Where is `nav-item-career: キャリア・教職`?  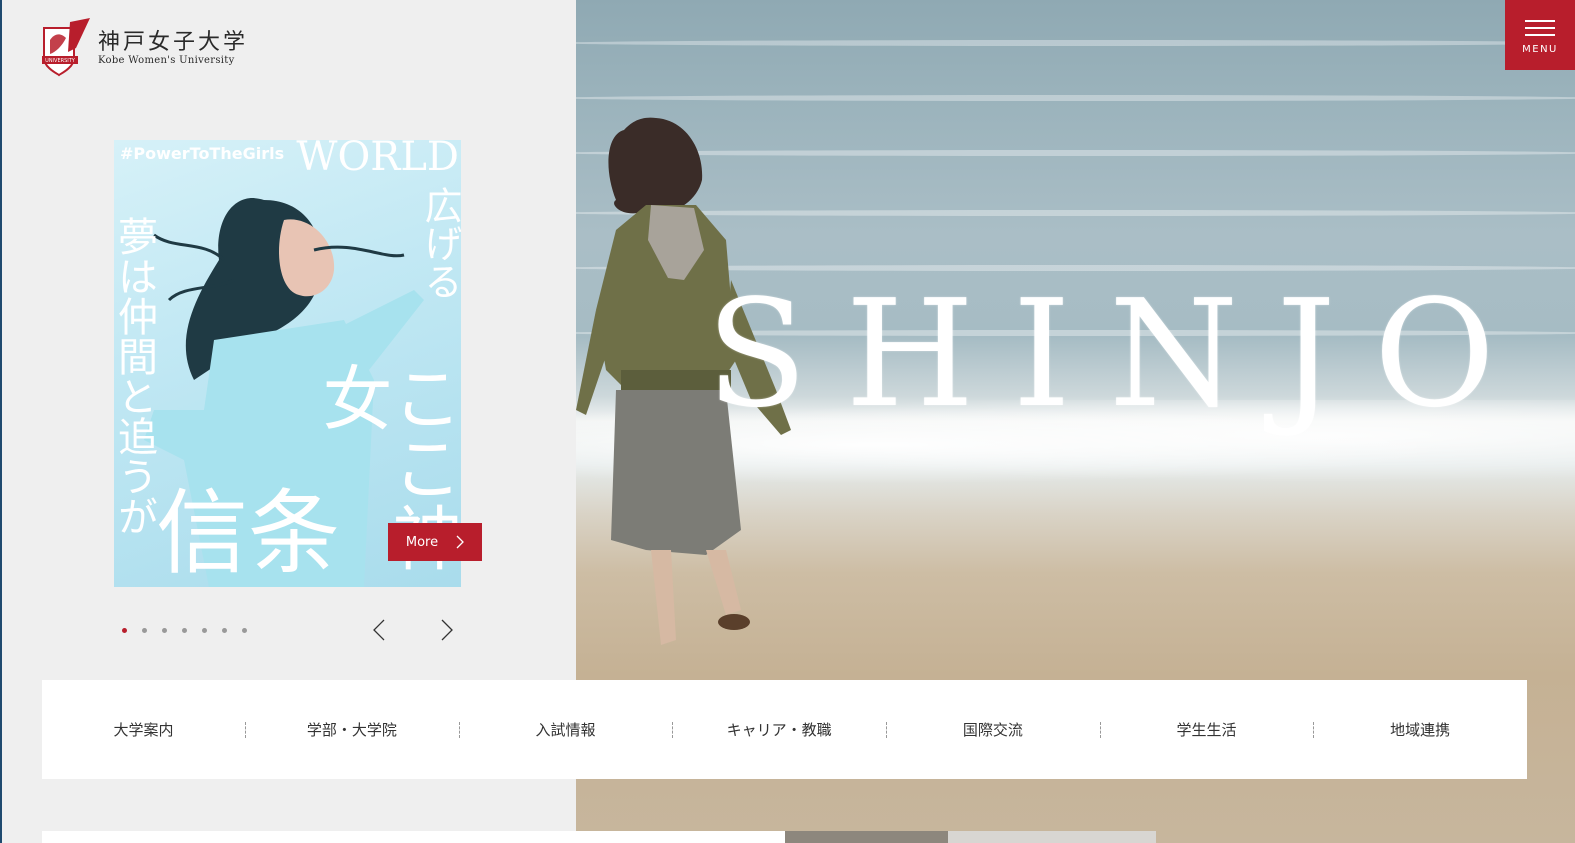 nav-item-career: キャリア・教職 is located at coordinates (779, 729).